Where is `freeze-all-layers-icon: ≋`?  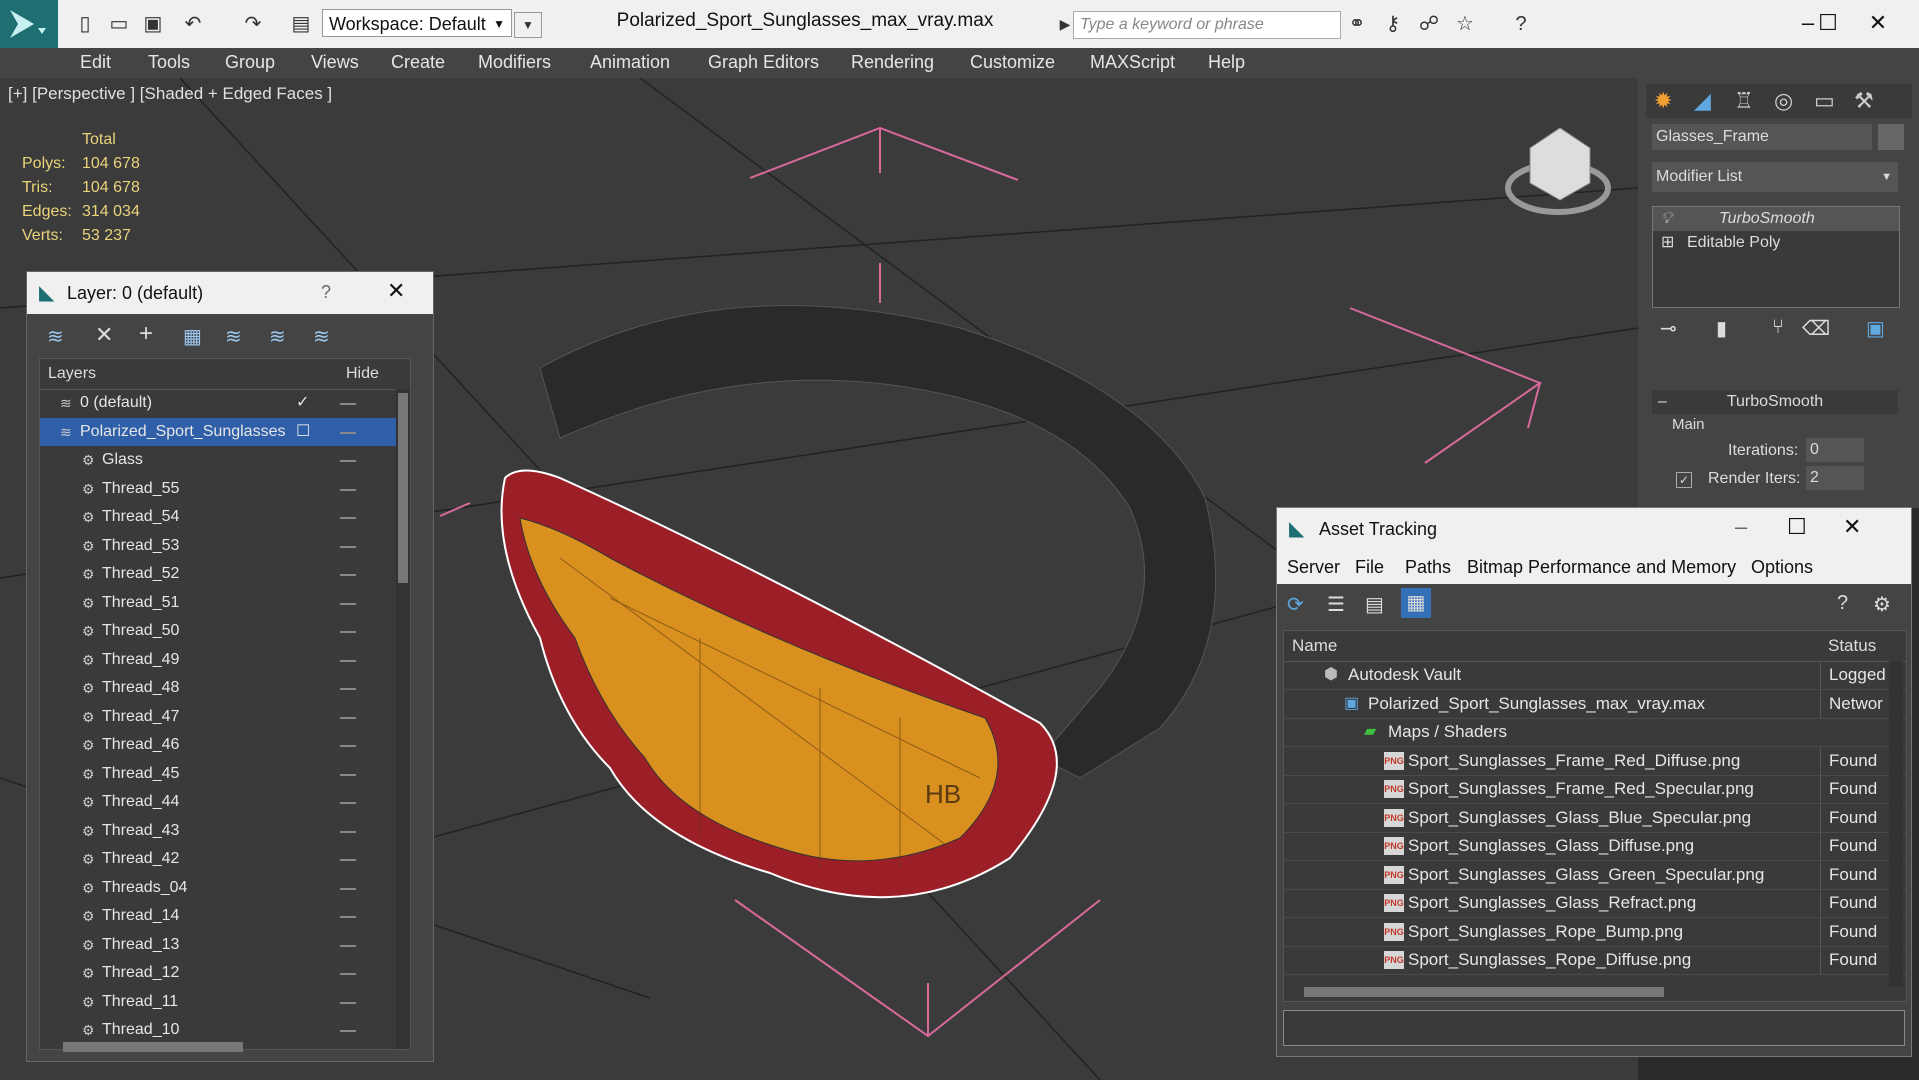 freeze-all-layers-icon: ≋ is located at coordinates (321, 336).